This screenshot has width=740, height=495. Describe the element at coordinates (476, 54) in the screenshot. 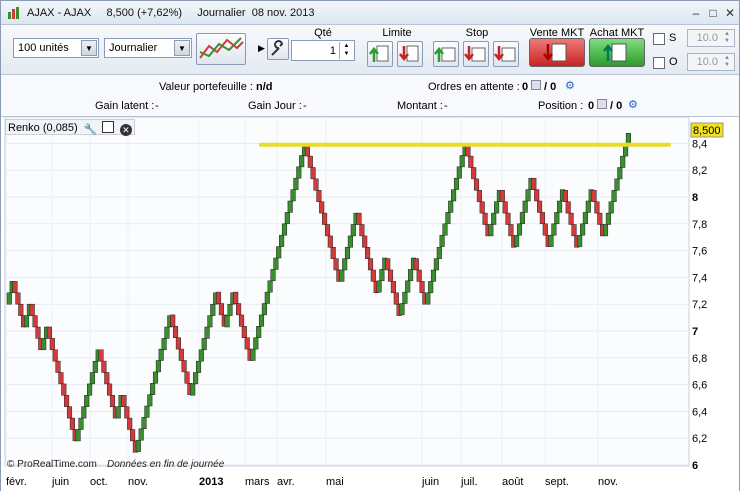

I see `stop-sell-button` at that location.